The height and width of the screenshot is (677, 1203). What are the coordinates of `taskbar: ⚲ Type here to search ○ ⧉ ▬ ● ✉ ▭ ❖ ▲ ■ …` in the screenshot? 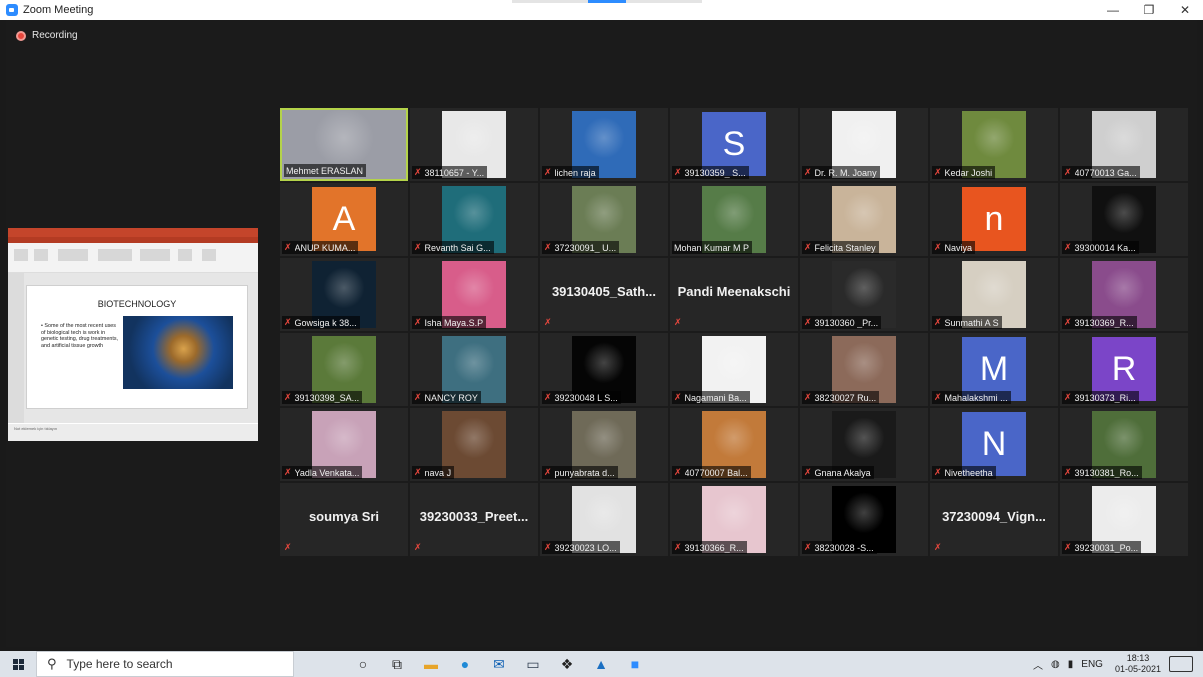 It's located at (601, 664).